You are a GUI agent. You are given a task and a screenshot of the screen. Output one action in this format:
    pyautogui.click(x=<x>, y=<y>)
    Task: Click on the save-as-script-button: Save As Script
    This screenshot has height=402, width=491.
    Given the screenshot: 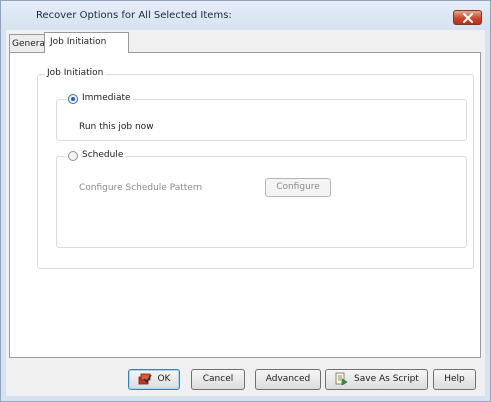 What is the action you would take?
    pyautogui.click(x=376, y=379)
    